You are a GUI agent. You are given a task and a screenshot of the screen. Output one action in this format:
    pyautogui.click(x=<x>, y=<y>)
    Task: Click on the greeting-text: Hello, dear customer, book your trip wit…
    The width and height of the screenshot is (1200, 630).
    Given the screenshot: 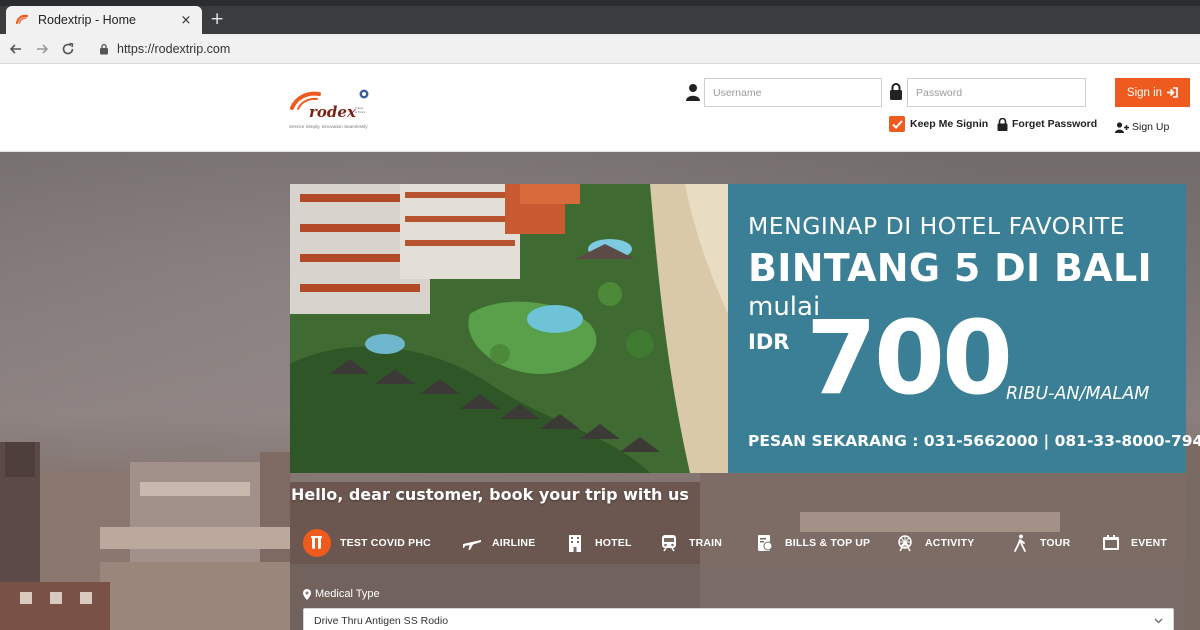 What is the action you would take?
    pyautogui.click(x=490, y=494)
    